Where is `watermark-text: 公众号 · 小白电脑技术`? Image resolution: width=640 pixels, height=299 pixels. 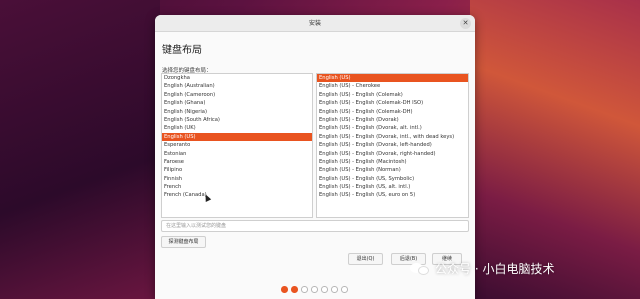
watermark-text: 公众号 · 小白电脑技术 is located at coordinates (495, 269).